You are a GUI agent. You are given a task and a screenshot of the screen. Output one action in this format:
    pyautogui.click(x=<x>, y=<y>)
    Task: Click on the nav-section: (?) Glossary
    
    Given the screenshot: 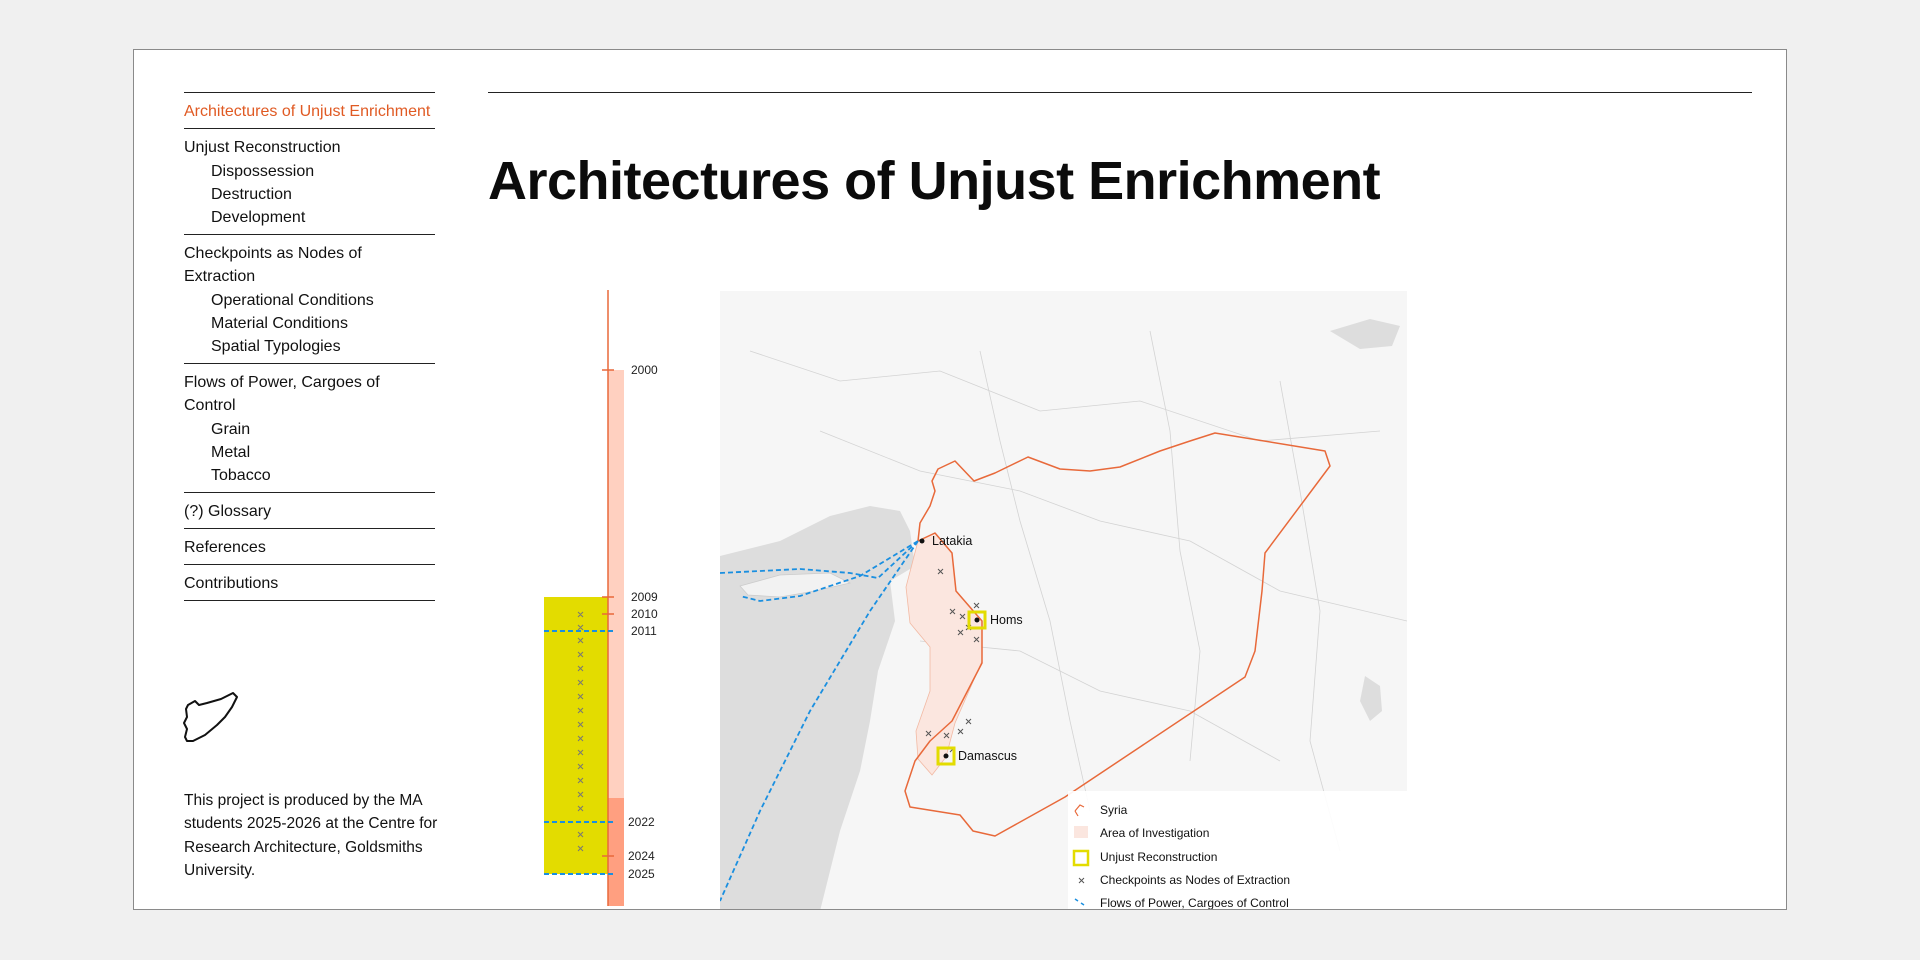 What is the action you would take?
    pyautogui.click(x=309, y=510)
    